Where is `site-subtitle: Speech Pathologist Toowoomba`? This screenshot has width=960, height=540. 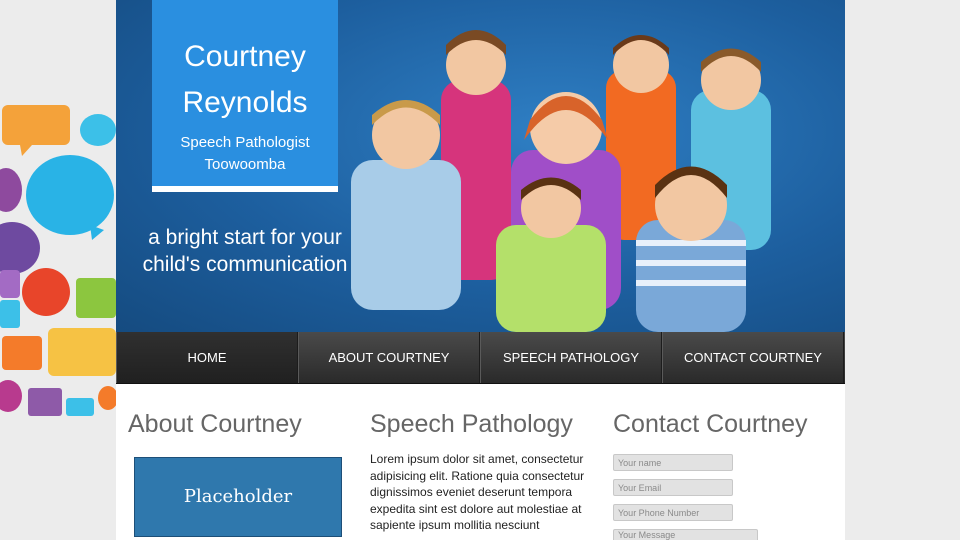
site-subtitle: Speech Pathologist Toowoomba is located at coordinates (245, 154).